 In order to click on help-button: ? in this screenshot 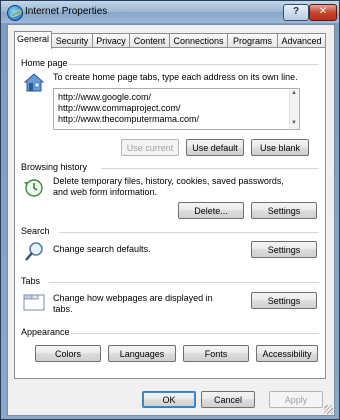, I will do `click(296, 12)`.